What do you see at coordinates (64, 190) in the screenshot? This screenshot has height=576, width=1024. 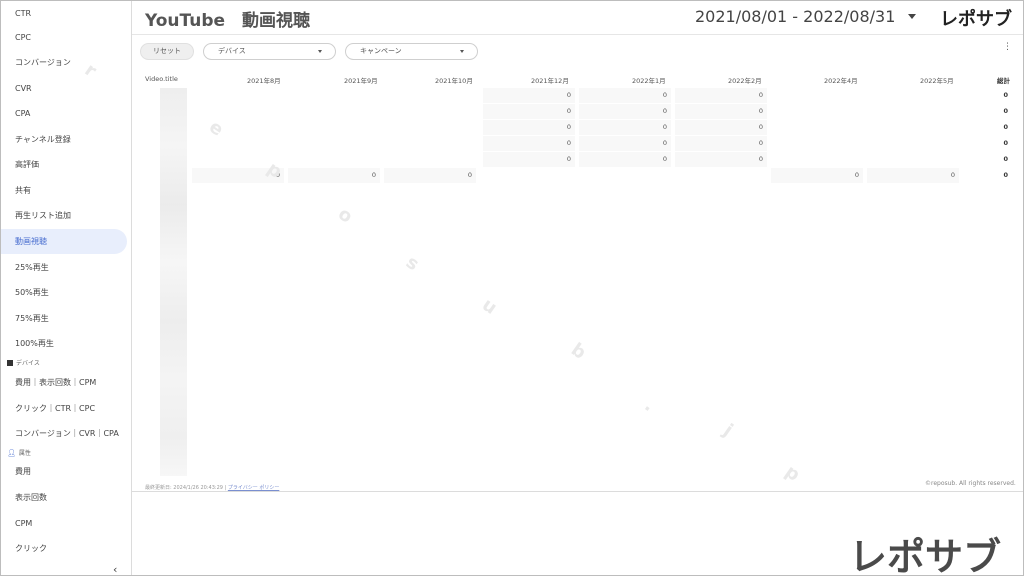 I see `sidebar-item-share: 共有` at bounding box center [64, 190].